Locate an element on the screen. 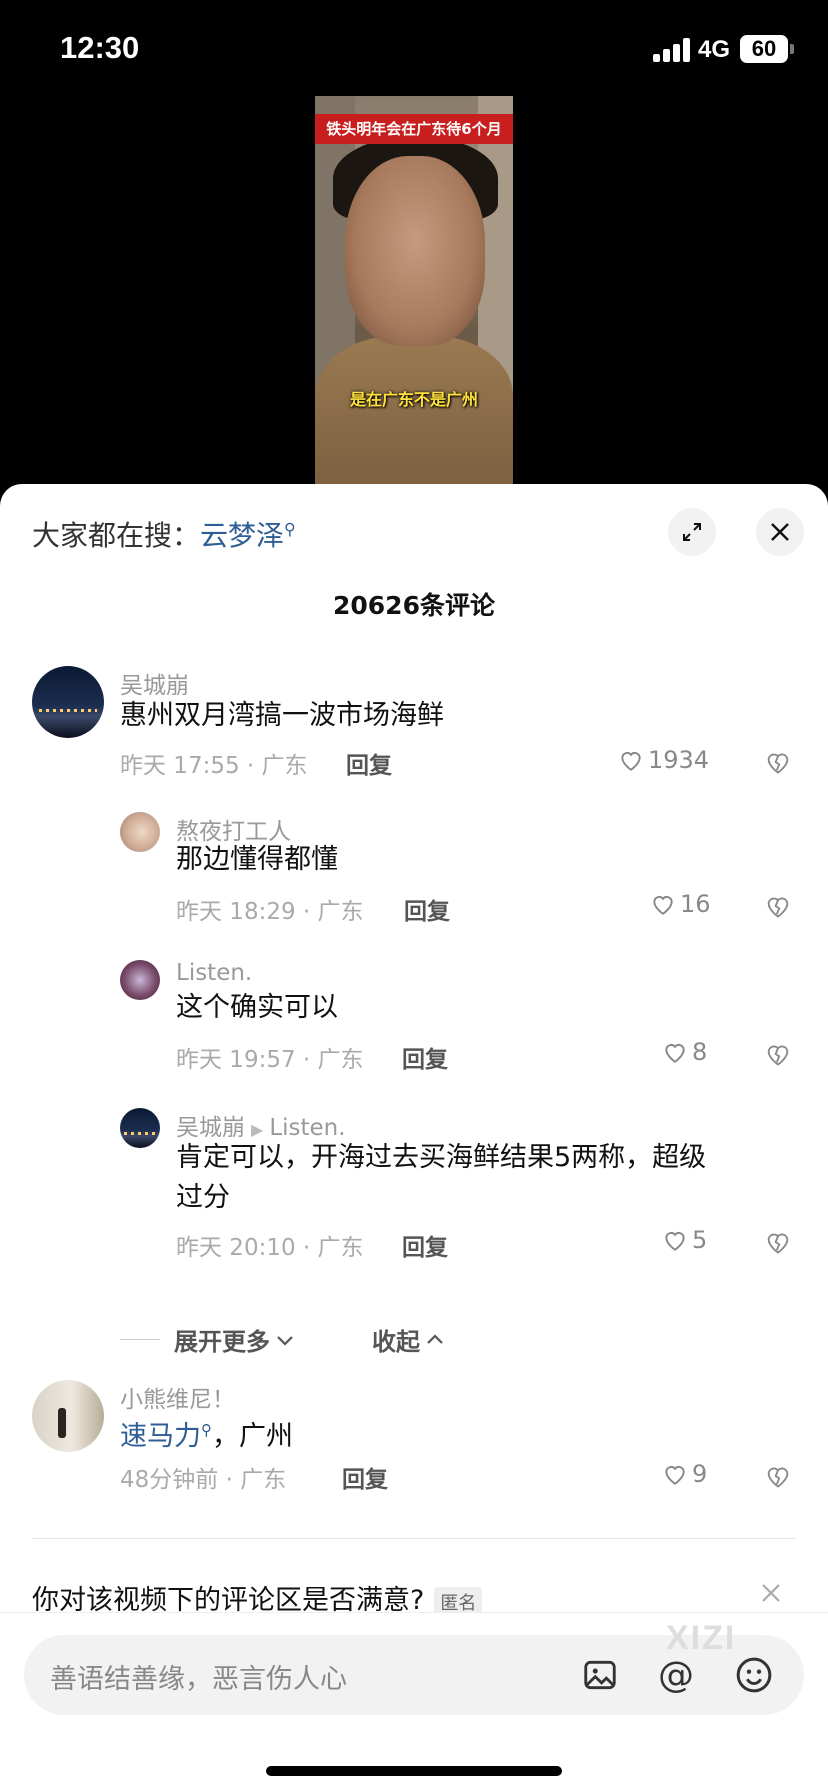 The image size is (828, 1792). reply-arrow-icon: ▶ is located at coordinates (257, 1129).